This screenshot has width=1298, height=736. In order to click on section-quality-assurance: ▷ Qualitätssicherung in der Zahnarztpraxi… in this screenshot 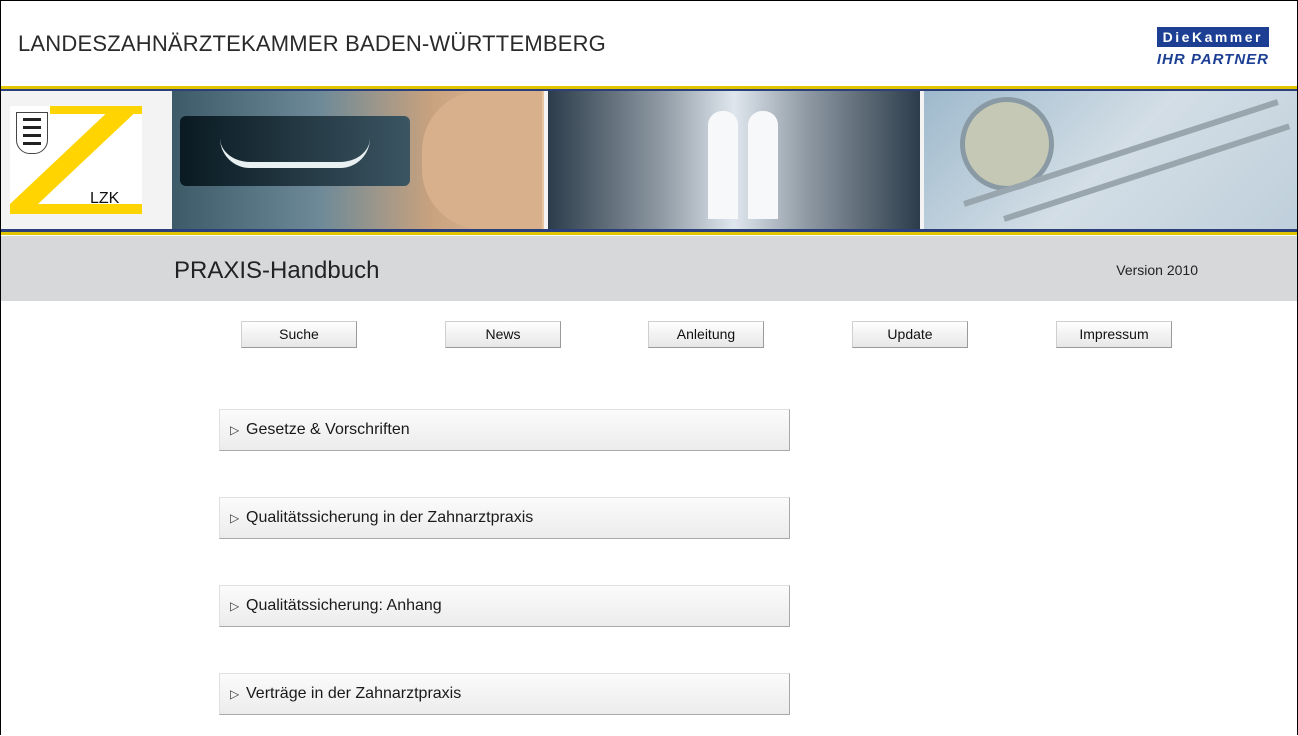, I will do `click(504, 518)`.